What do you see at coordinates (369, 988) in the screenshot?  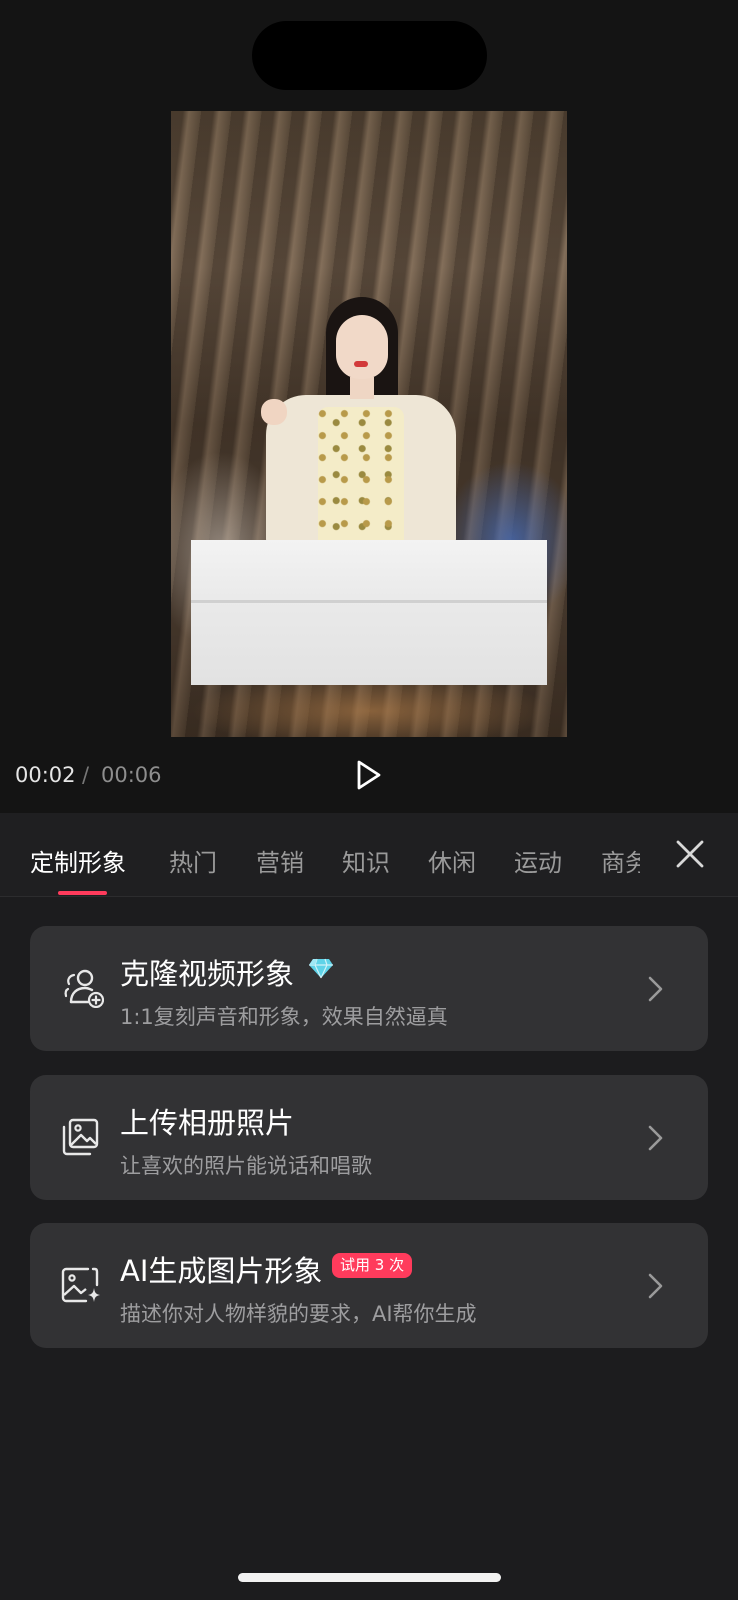 I see `clone-video-avatar-option: 克隆视频形象 1:1复刻声音和形象，效果自然逼真` at bounding box center [369, 988].